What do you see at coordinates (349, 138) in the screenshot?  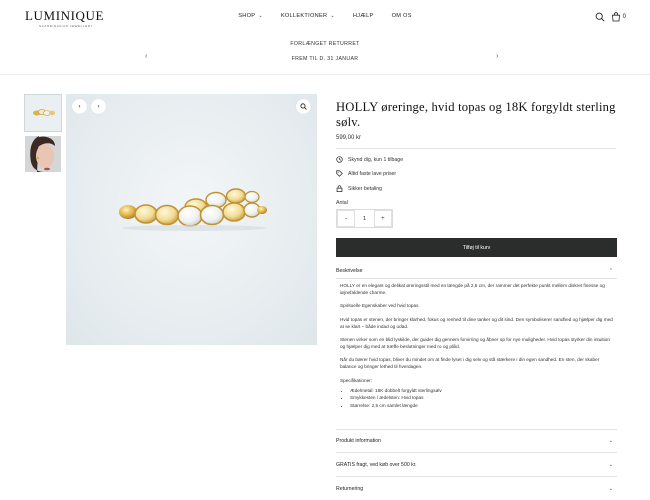 I see `product-price: 599,00 kr` at bounding box center [349, 138].